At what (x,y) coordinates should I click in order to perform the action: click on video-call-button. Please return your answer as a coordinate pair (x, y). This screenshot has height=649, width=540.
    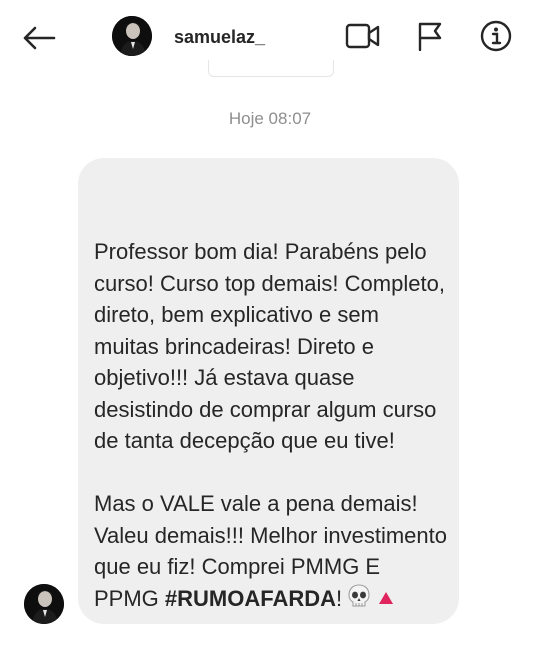
    Looking at the image, I should click on (363, 36).